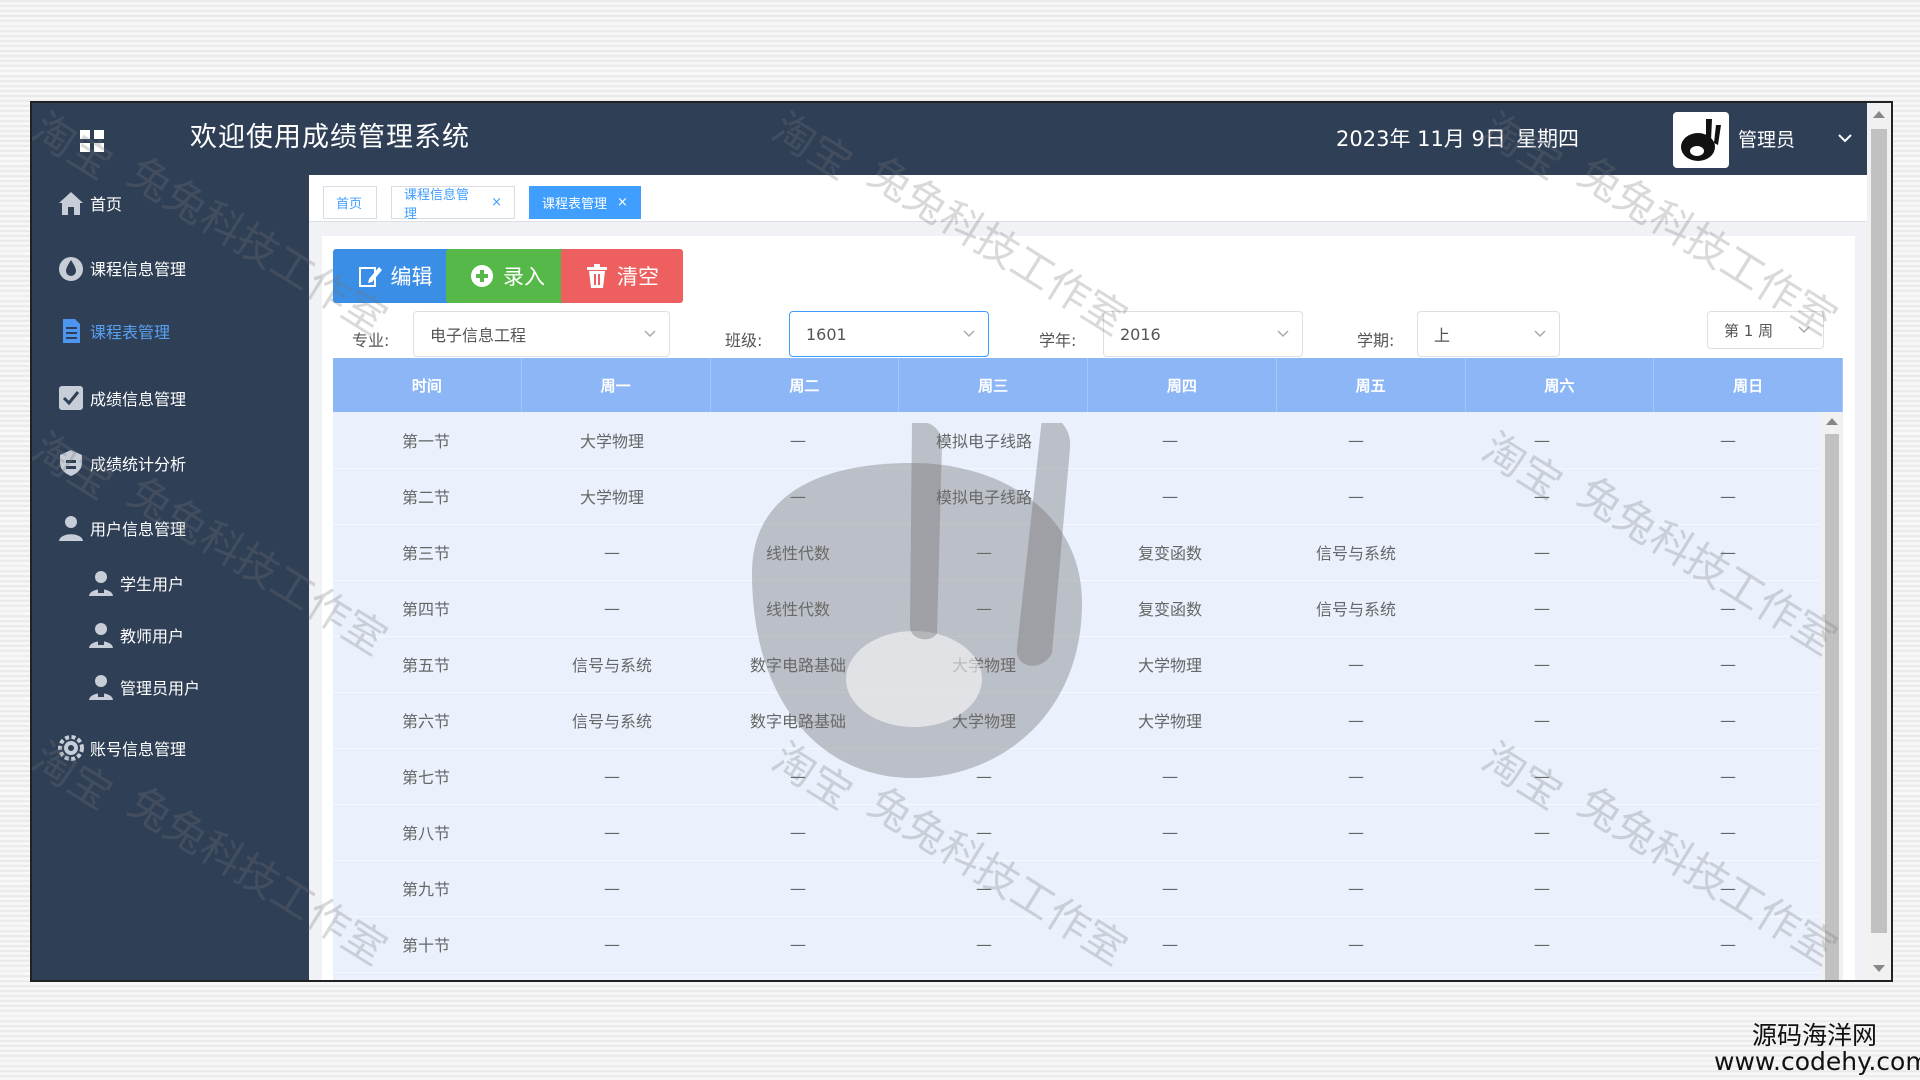 This screenshot has width=1920, height=1080. I want to click on page-scrollbar, so click(1879, 541).